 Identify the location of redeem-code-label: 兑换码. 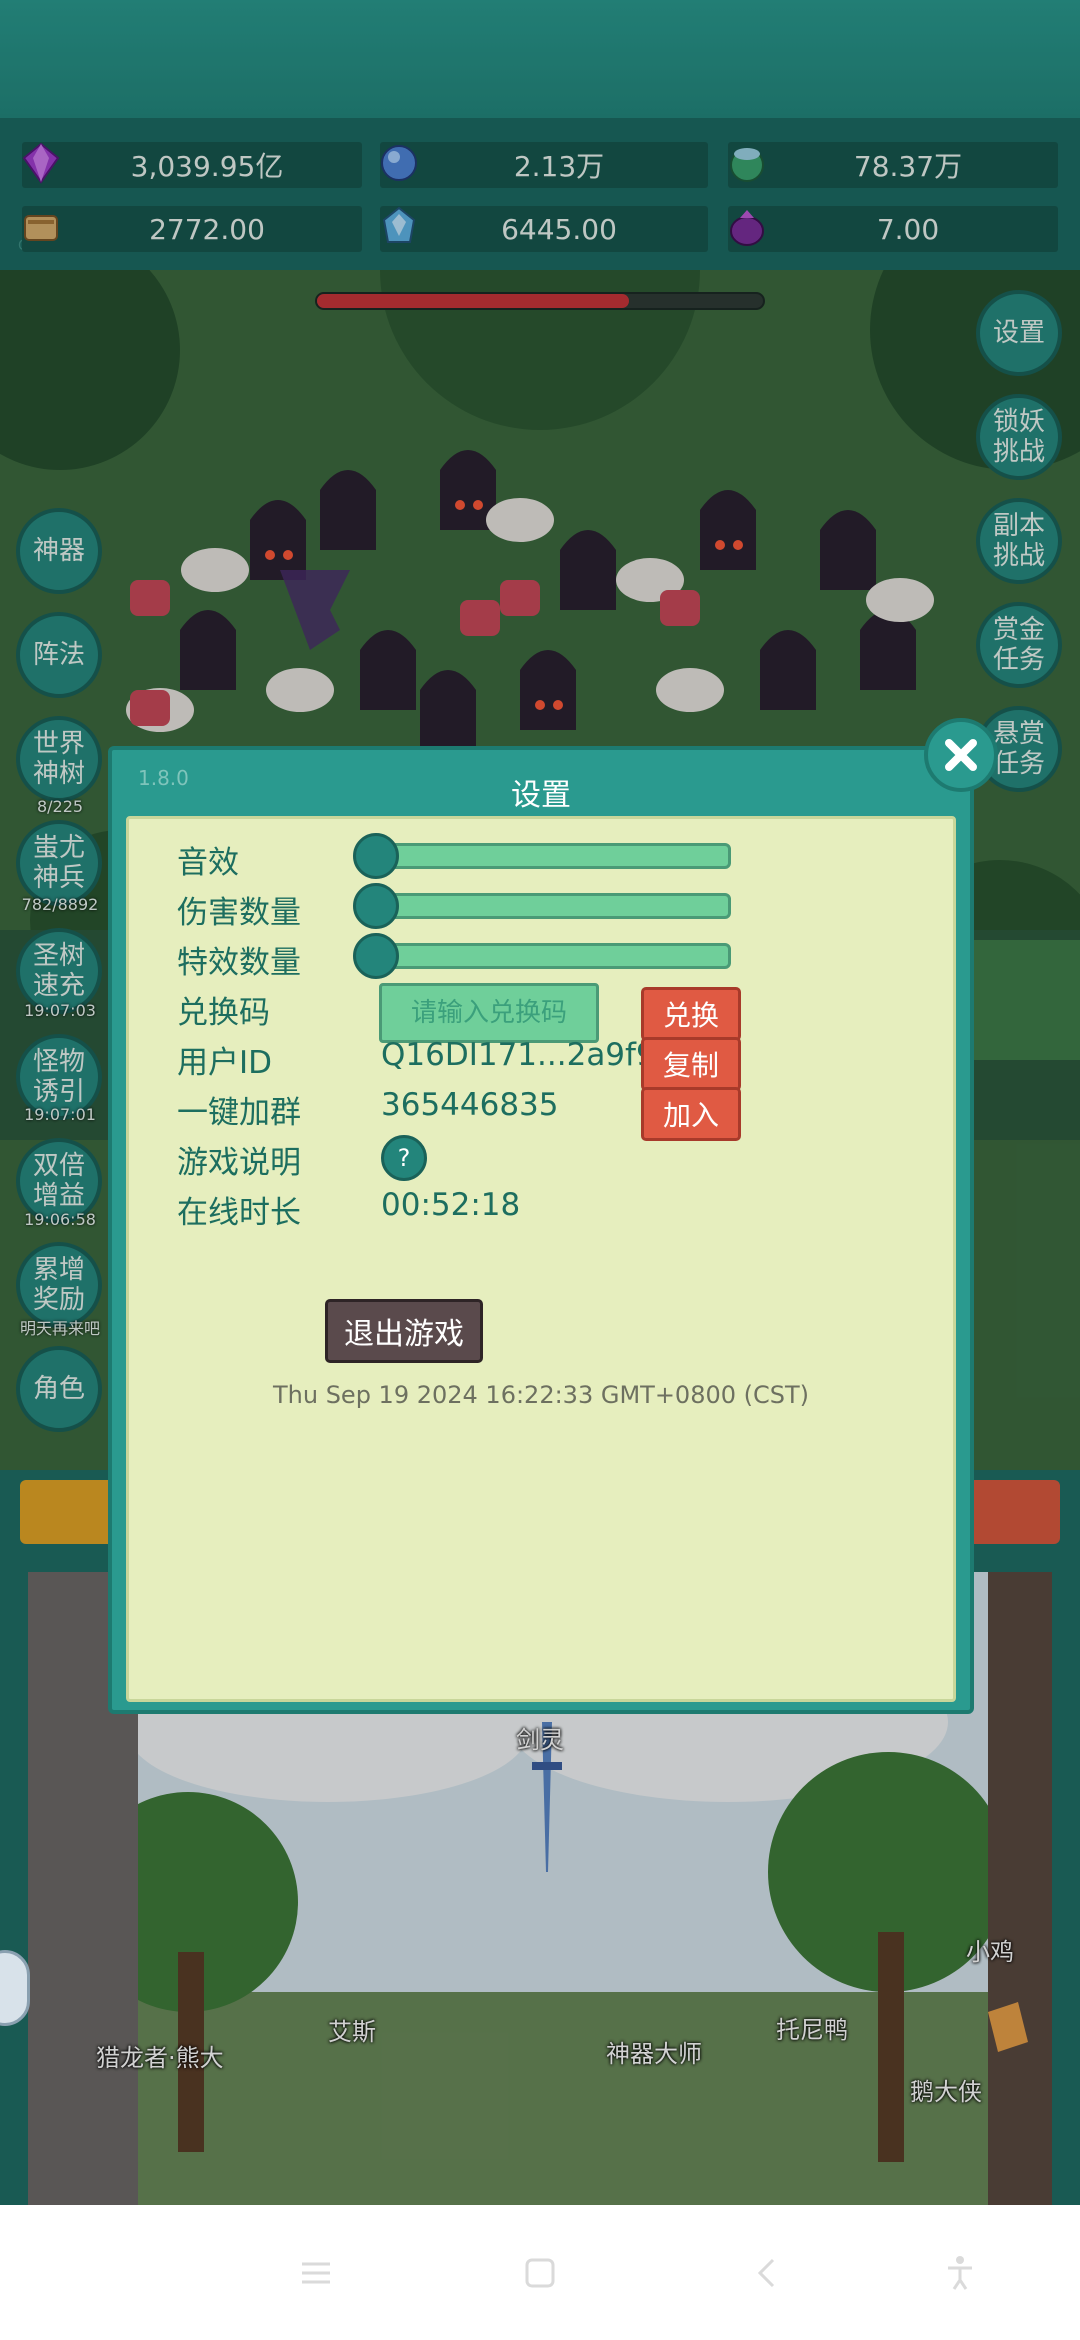
(223, 1013).